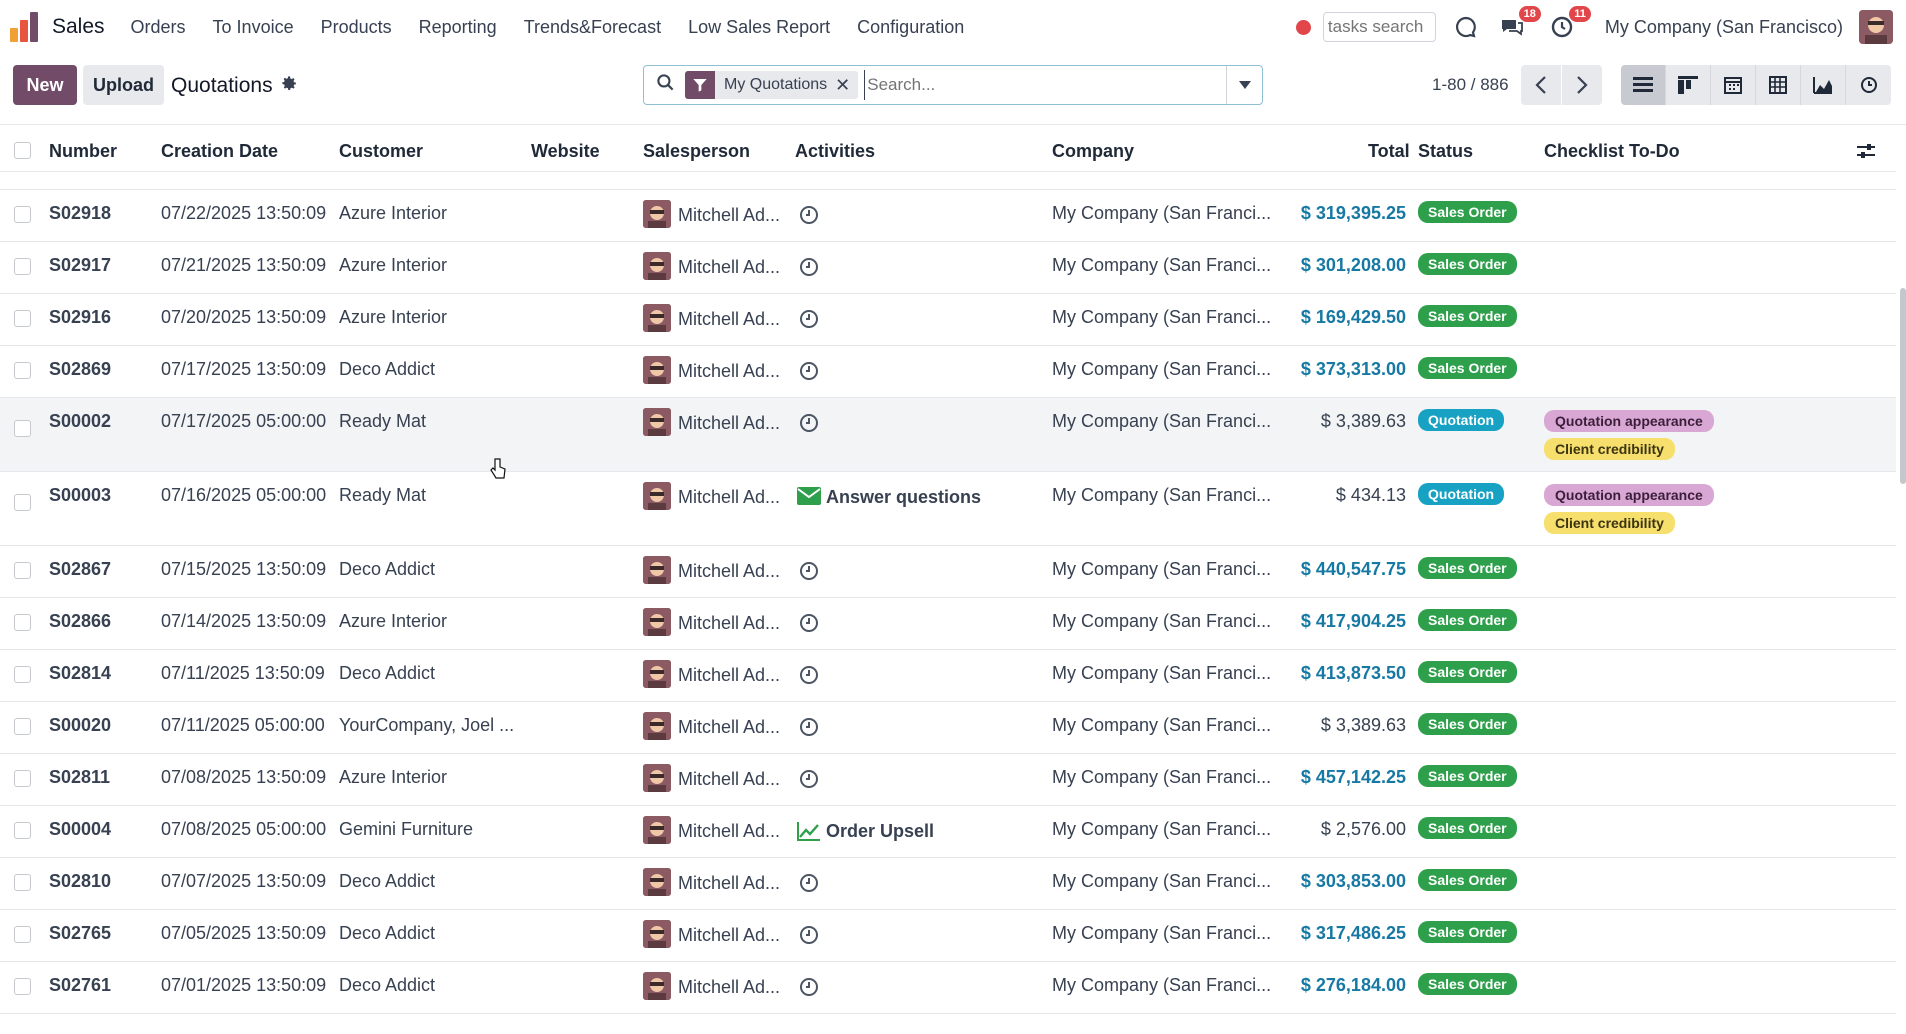 The height and width of the screenshot is (1034, 1906). What do you see at coordinates (1389, 151) in the screenshot?
I see `column-total: Total` at bounding box center [1389, 151].